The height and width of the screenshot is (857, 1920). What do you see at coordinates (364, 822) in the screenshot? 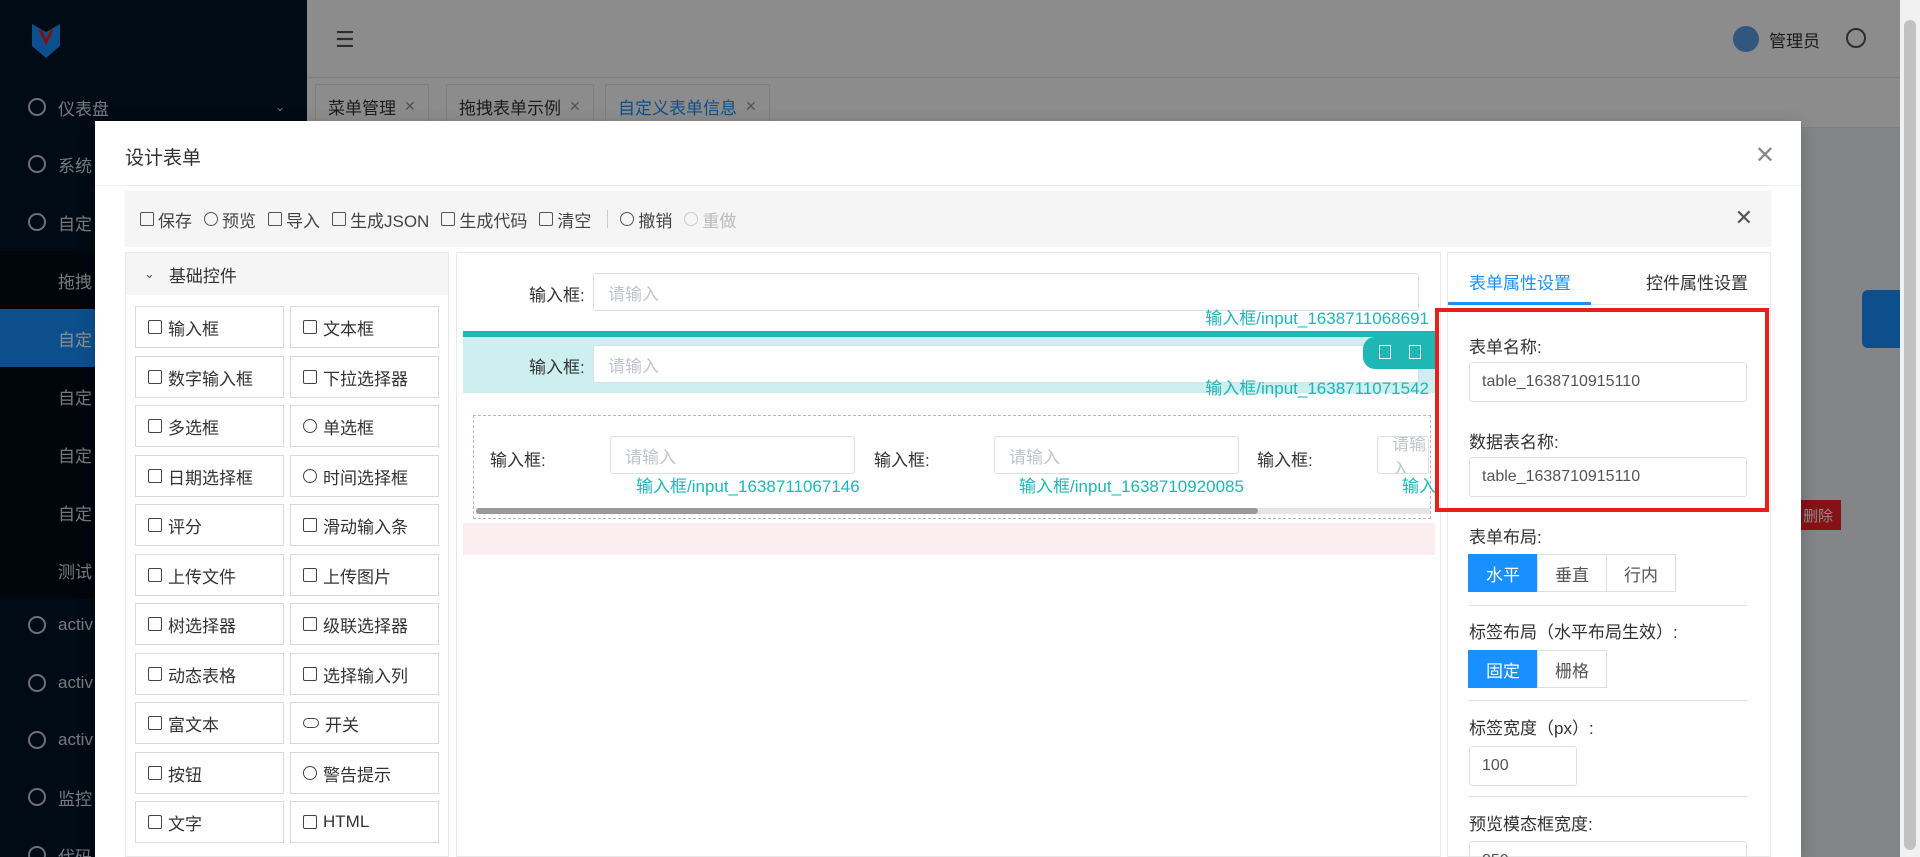
I see `component-html: HTML` at bounding box center [364, 822].